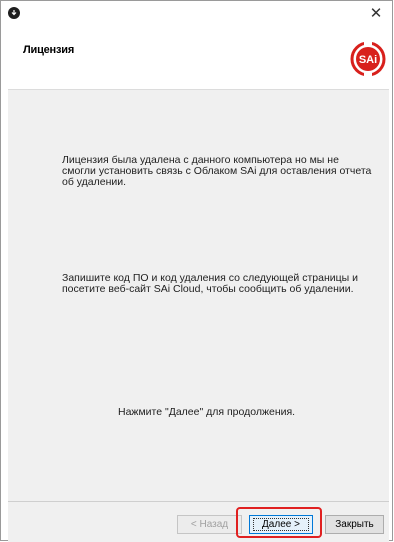 The width and height of the screenshot is (394, 542). I want to click on title-bar: ✕, so click(196, 13).